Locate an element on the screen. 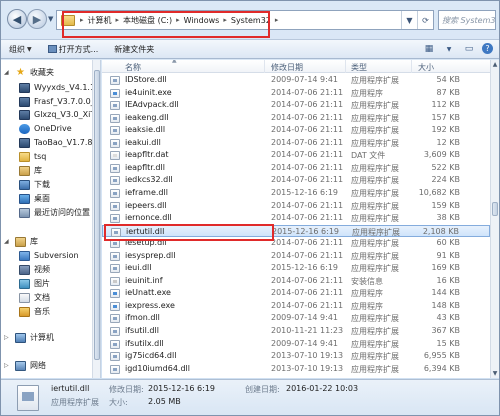 This screenshot has height=416, width=500. nav-favorites-label: 收藏夹 is located at coordinates (42, 72).